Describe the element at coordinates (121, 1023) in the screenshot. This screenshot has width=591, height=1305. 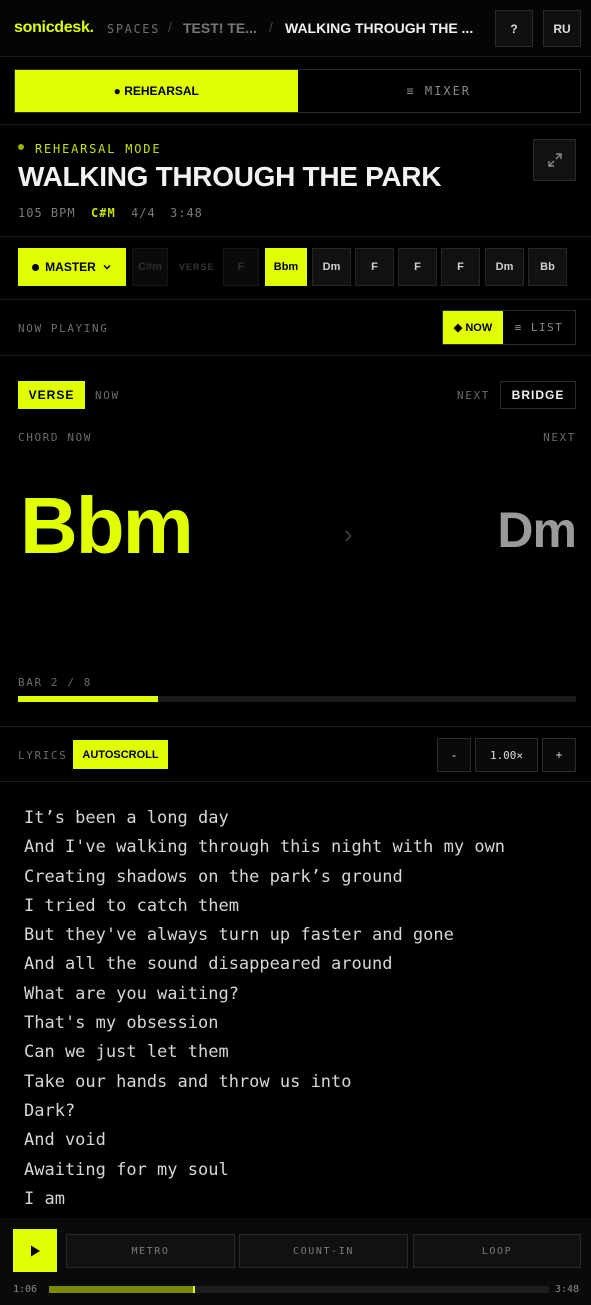
I see `lyric-line: That's my obsession` at that location.